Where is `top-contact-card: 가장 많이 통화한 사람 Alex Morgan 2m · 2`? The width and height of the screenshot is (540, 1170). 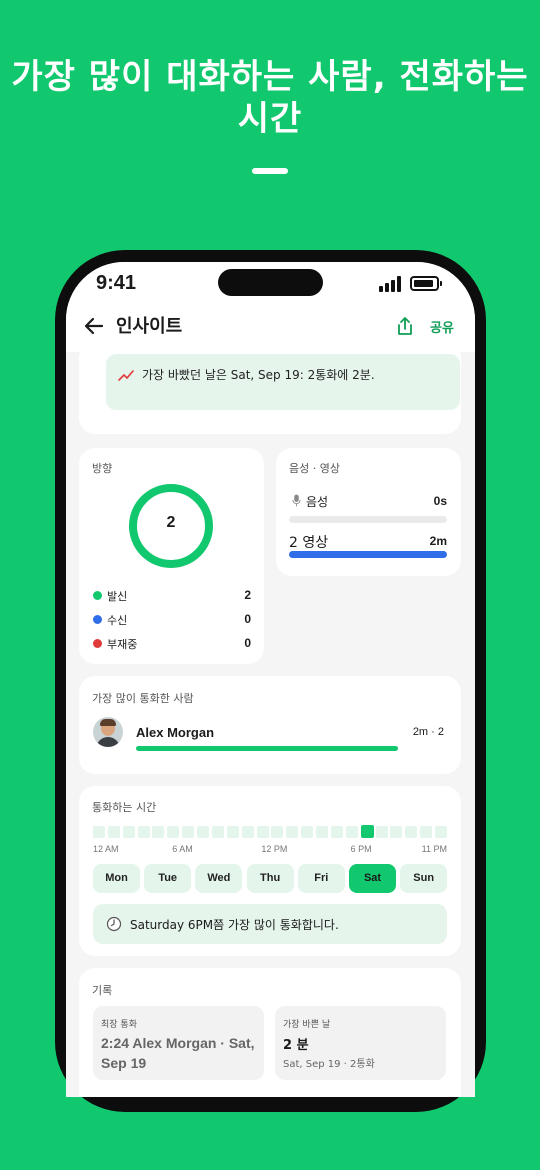 top-contact-card: 가장 많이 통화한 사람 Alex Morgan 2m · 2 is located at coordinates (270, 725).